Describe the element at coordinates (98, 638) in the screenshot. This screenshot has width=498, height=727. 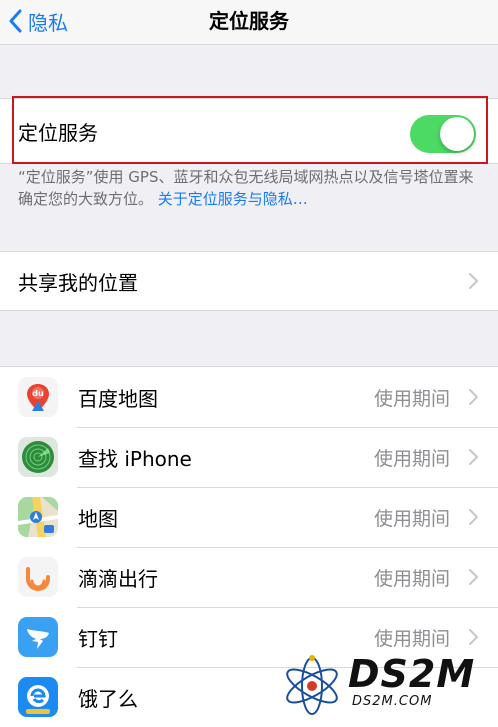
I see `app-name: 钉钉` at that location.